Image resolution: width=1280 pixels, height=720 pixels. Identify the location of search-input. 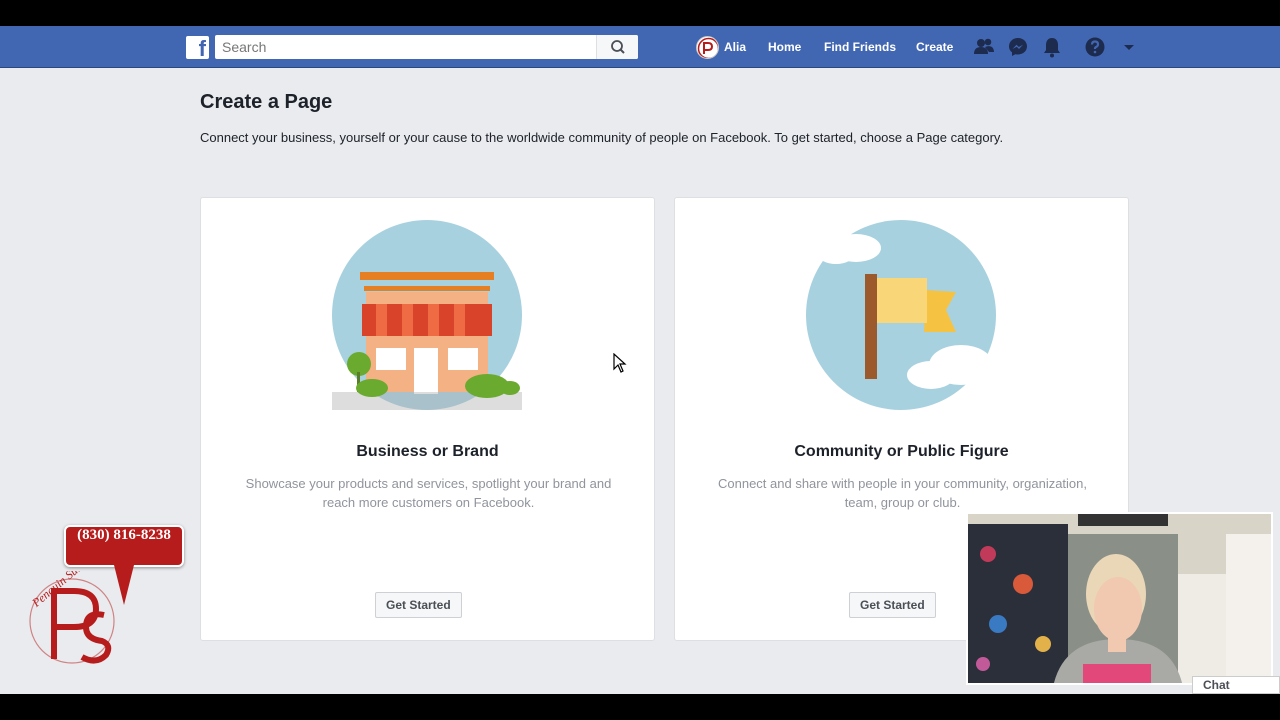
(405, 47).